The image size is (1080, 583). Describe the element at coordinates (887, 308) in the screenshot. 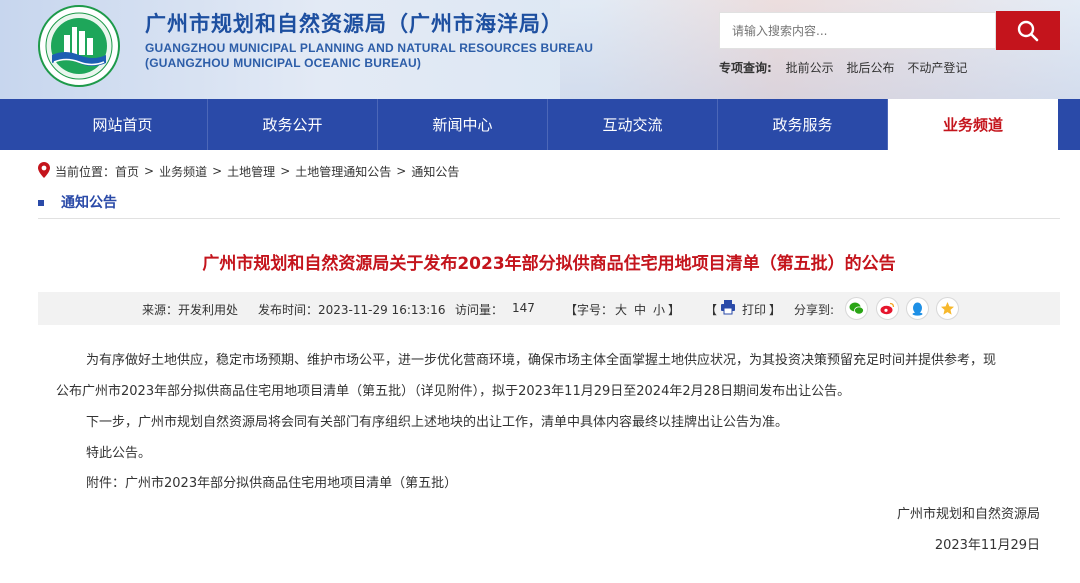

I see `weibo-share-icon` at that location.